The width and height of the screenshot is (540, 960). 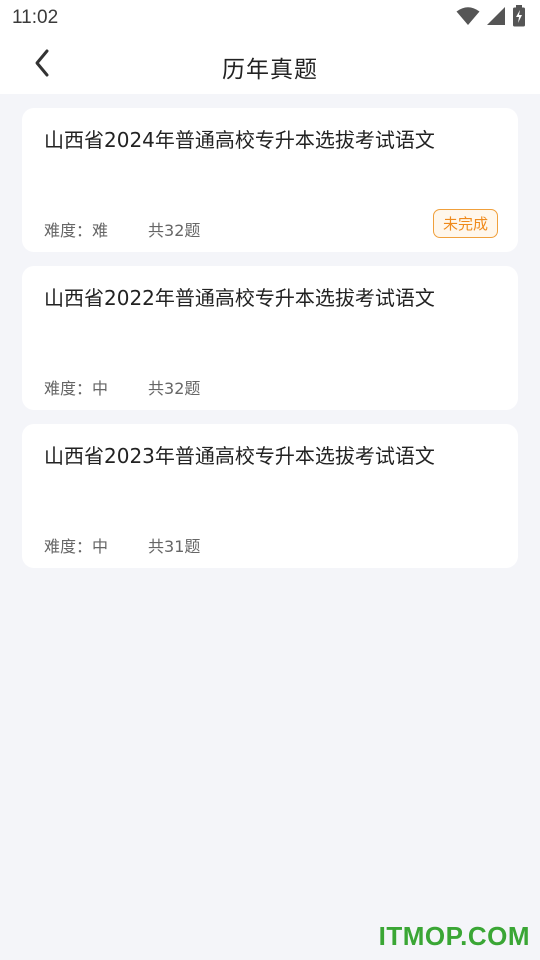 I want to click on status-bar: 11:02, so click(x=270, y=18).